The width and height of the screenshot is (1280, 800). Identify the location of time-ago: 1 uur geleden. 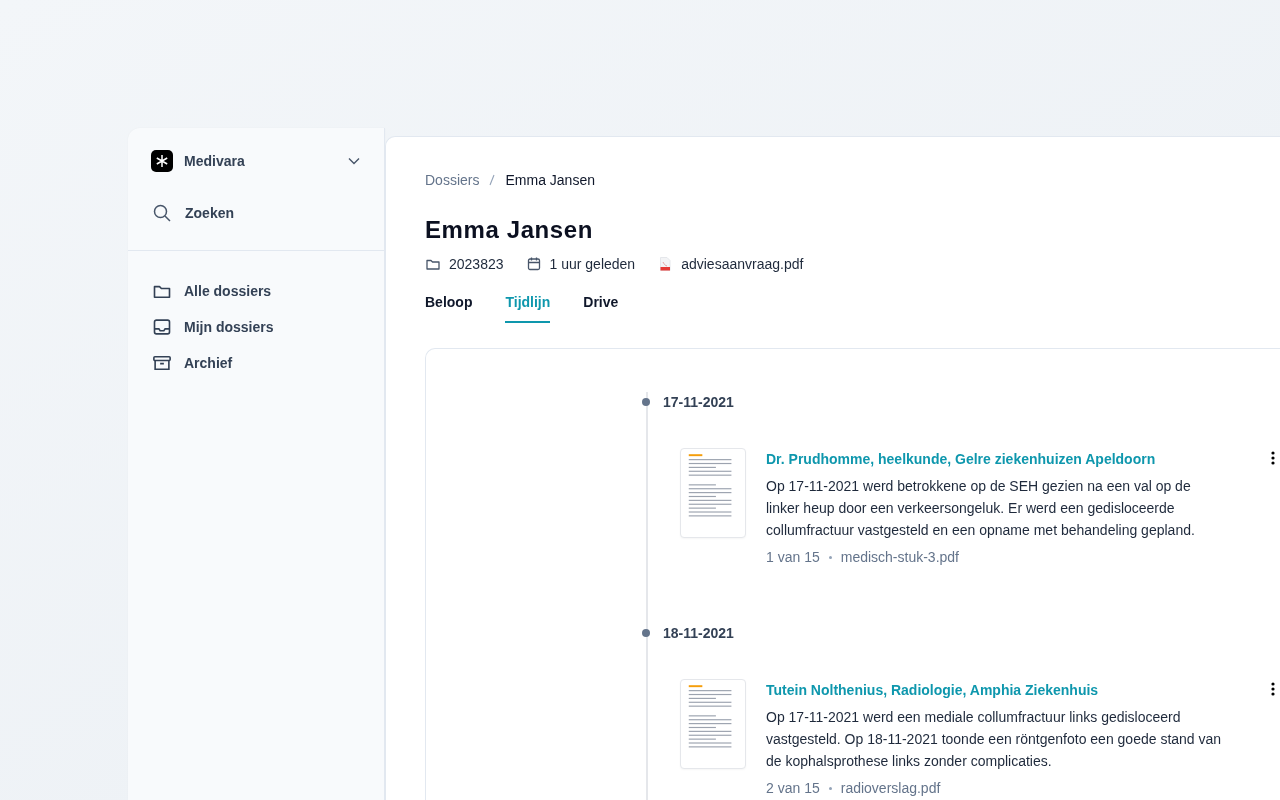
(592, 264).